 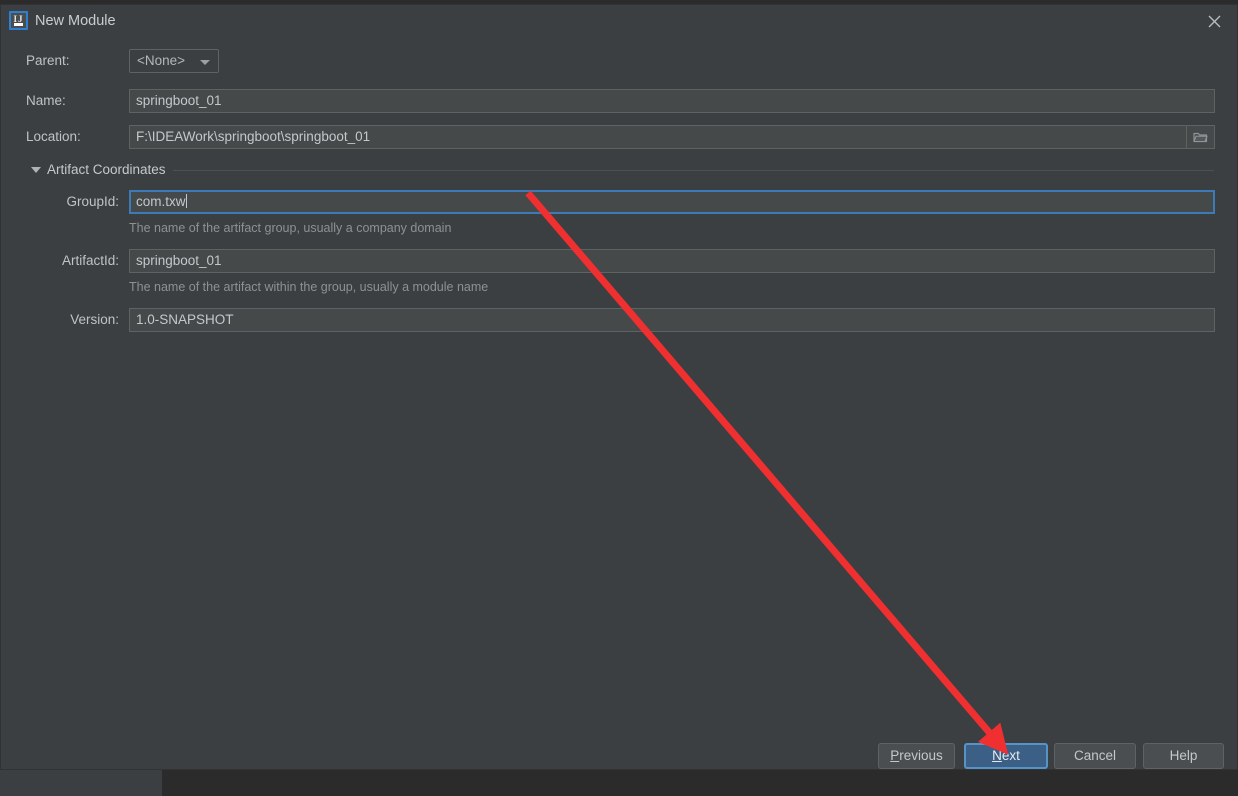 What do you see at coordinates (53, 136) in the screenshot?
I see `location-label: Location:` at bounding box center [53, 136].